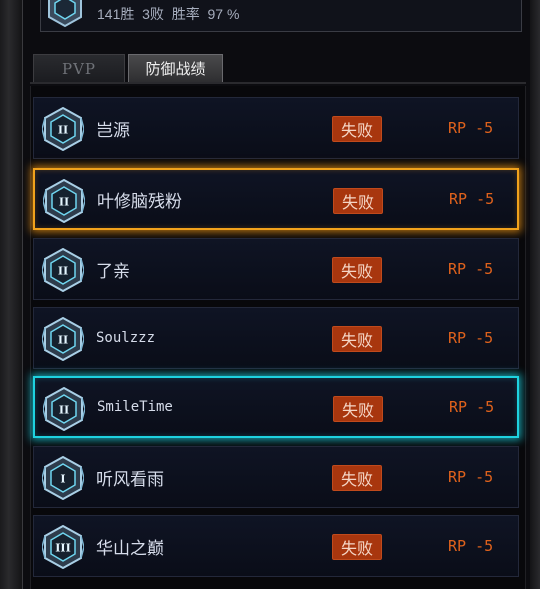  Describe the element at coordinates (175, 68) in the screenshot. I see `tab-defense-record: 防御战绩` at that location.